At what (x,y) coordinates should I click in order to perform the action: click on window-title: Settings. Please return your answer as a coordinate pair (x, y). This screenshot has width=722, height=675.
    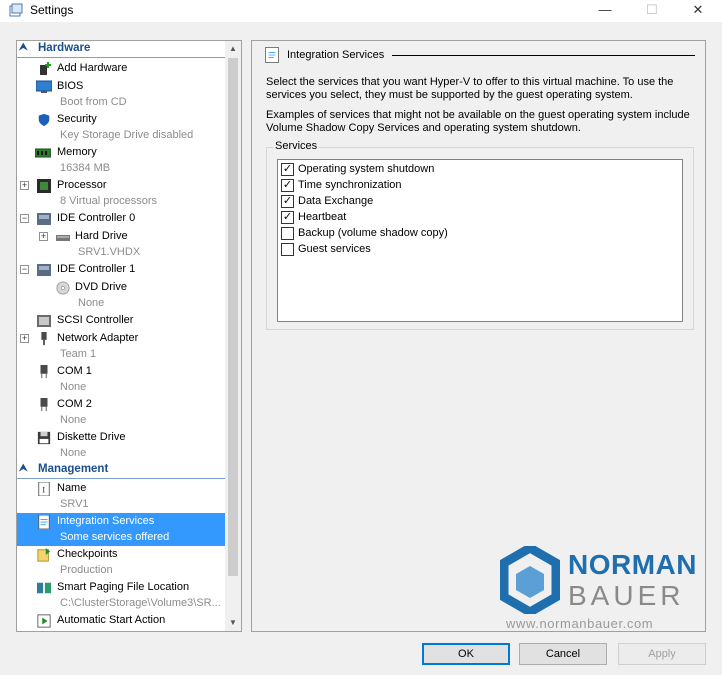
    Looking at the image, I should click on (52, 10).